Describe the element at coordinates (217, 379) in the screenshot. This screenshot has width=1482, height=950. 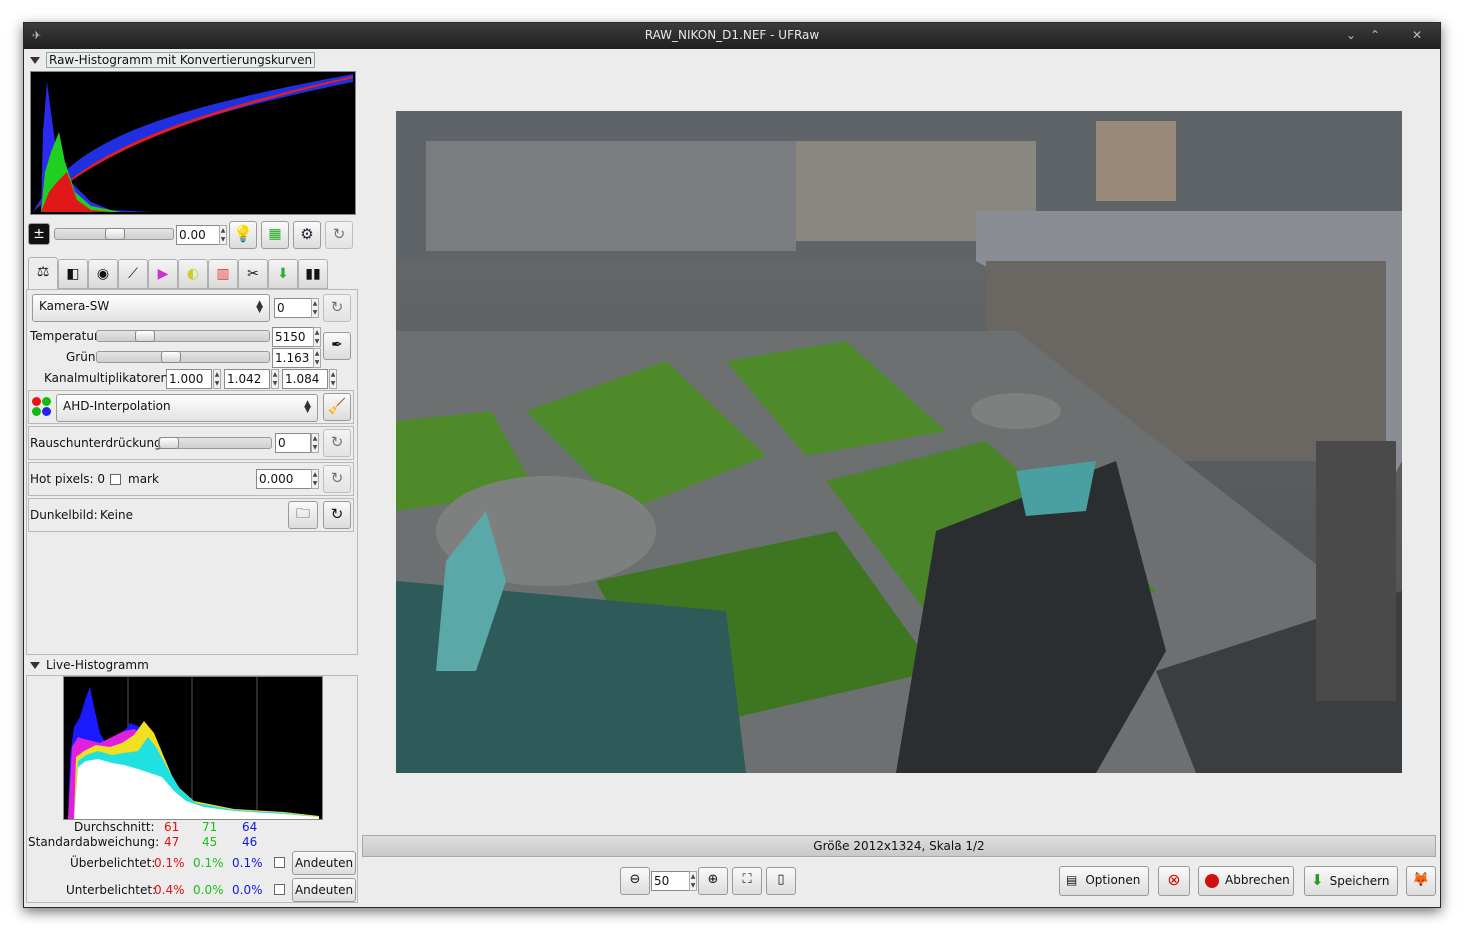
I see `multiplier-red-spinner: ▲ ▼` at that location.